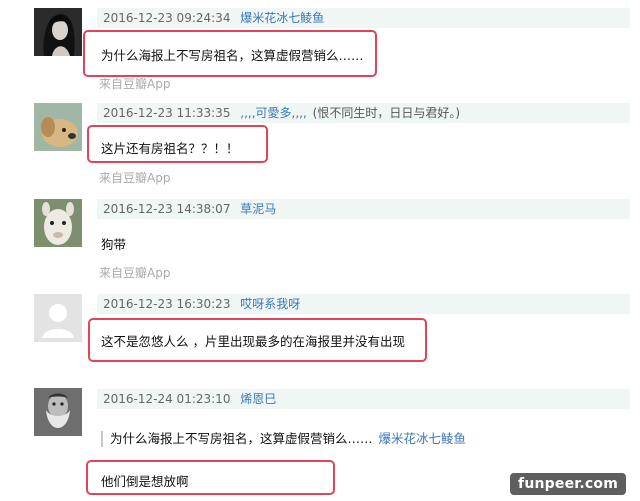 Image resolution: width=640 pixels, height=501 pixels. I want to click on comment-time: 2016-12-23 14:38:07, so click(167, 209).